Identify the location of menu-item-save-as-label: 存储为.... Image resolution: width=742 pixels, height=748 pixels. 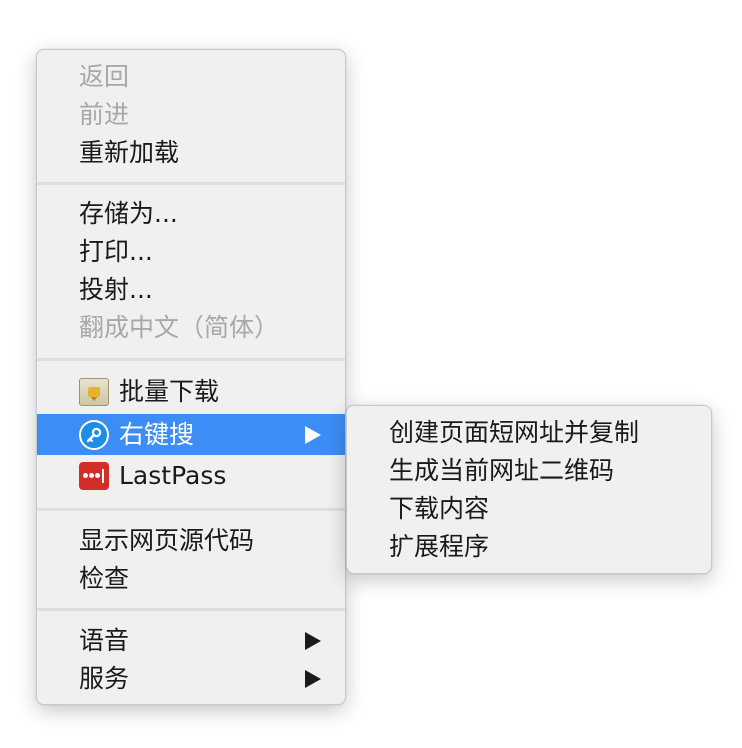
(128, 213).